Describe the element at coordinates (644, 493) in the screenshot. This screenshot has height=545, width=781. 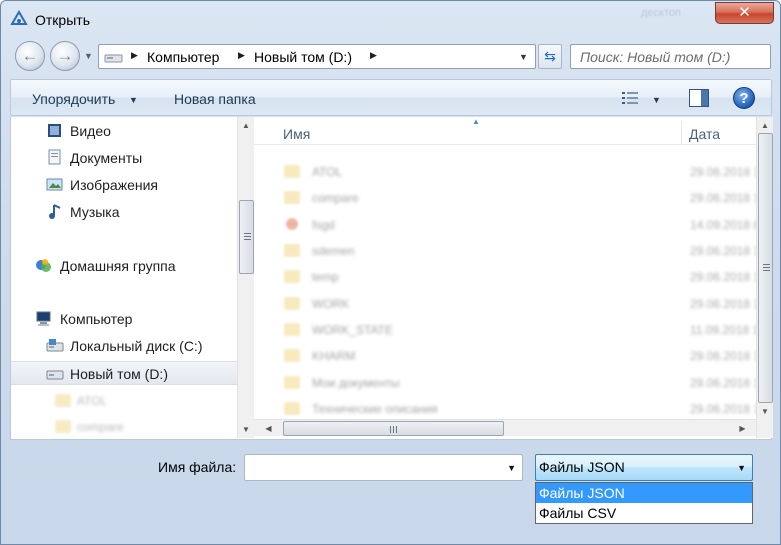
I see `filetype-option-json: Файлы JSON` at that location.